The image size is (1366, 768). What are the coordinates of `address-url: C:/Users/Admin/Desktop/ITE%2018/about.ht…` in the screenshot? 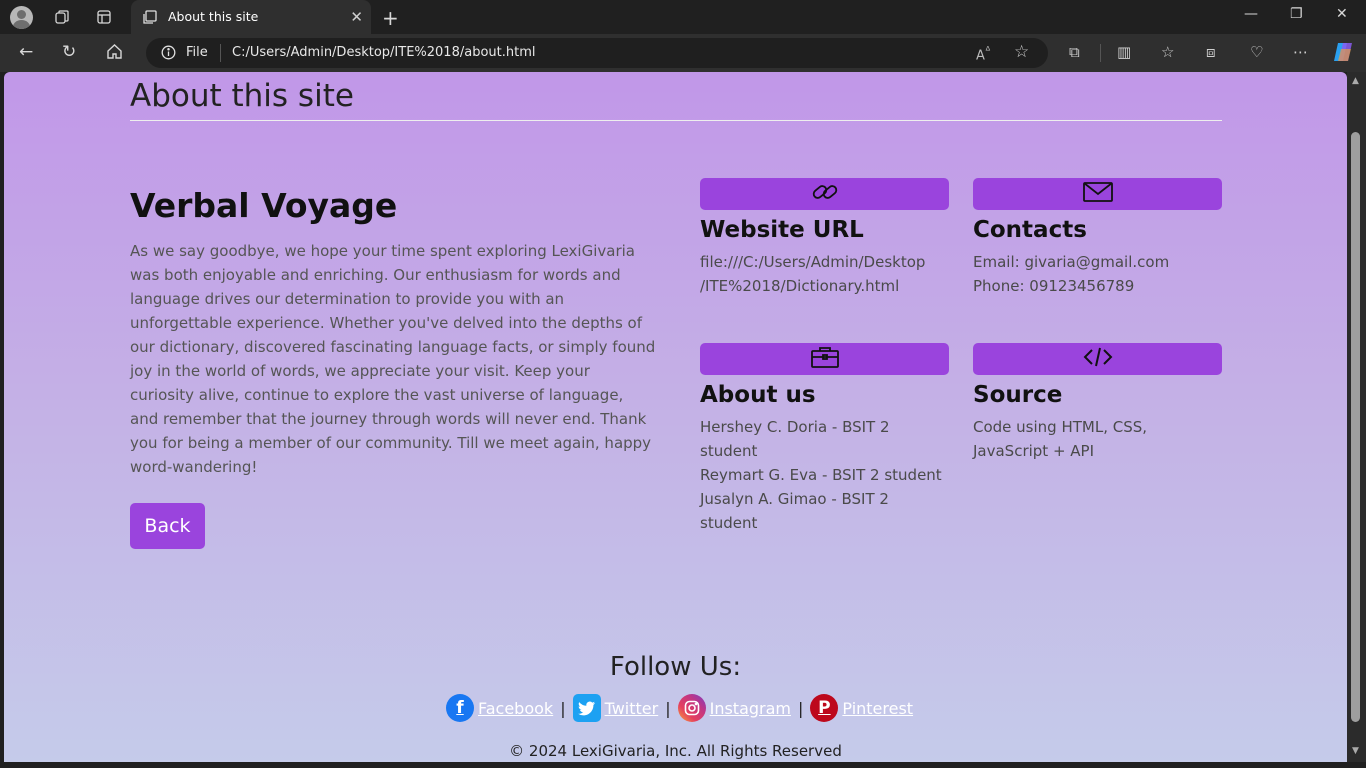 It's located at (383, 52).